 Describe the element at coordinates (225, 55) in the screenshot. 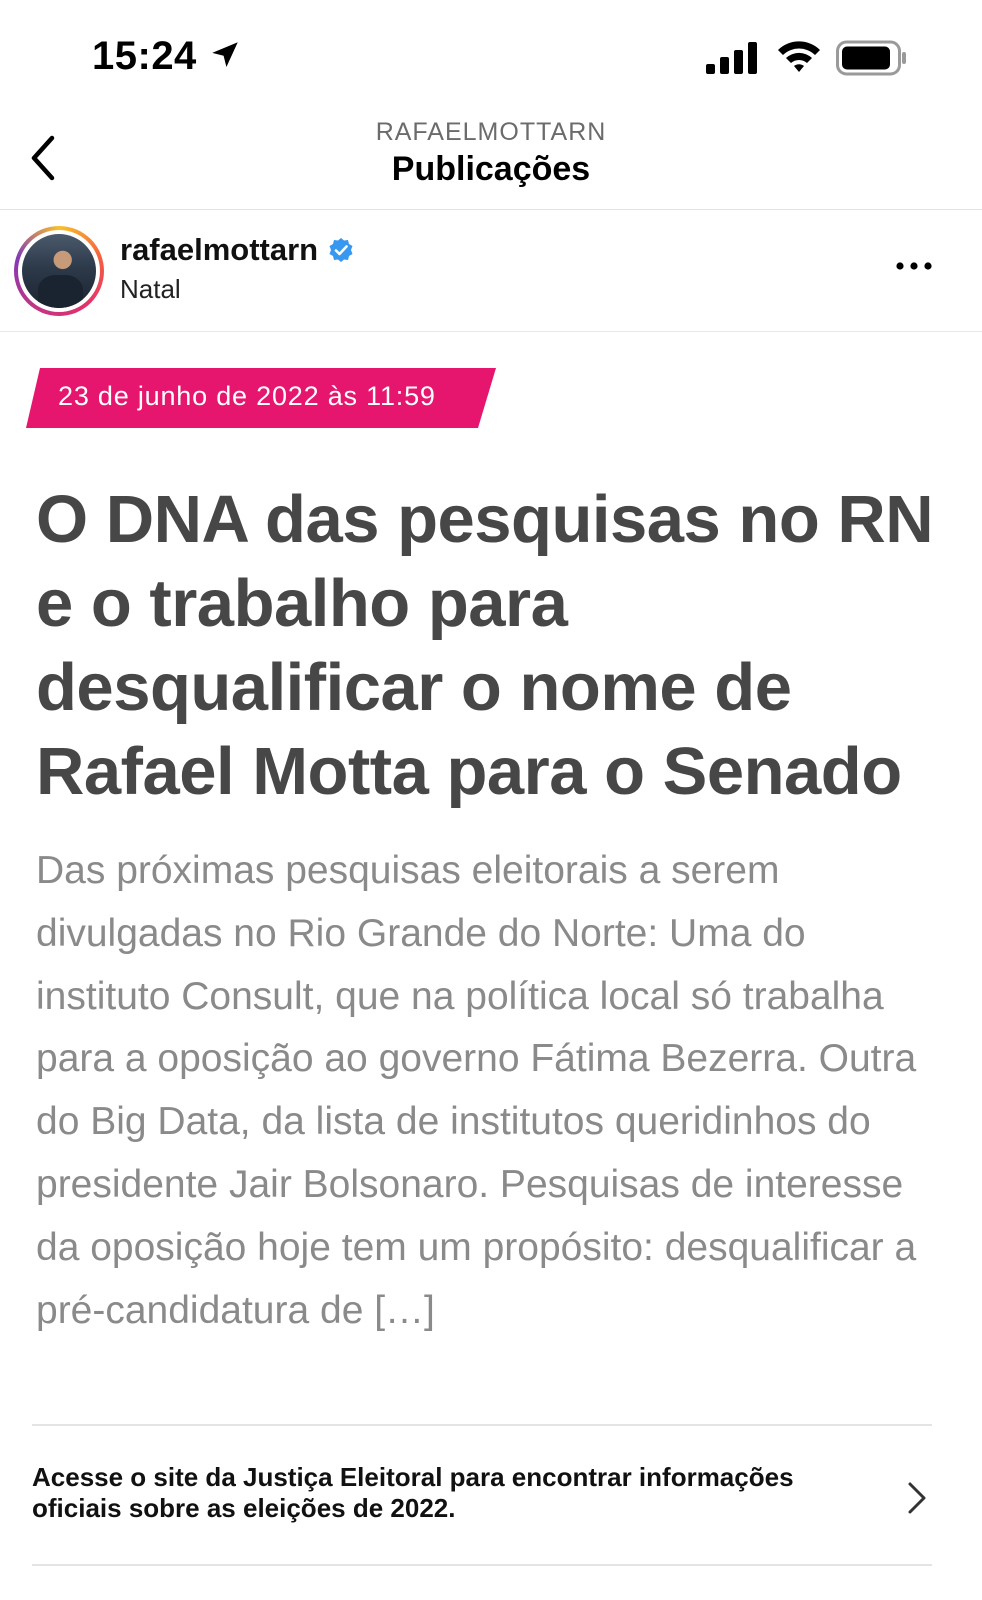

I see `location-arrow-icon` at that location.